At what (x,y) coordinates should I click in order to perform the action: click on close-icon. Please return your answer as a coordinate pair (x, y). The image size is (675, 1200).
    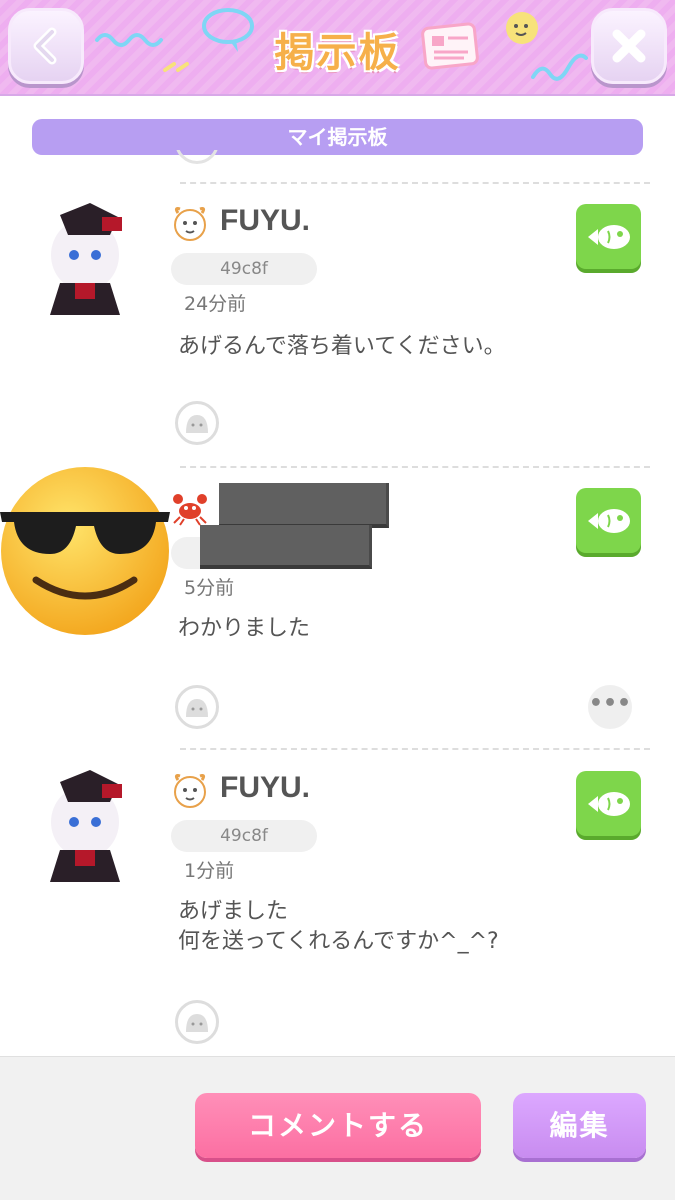
    Looking at the image, I should click on (629, 46).